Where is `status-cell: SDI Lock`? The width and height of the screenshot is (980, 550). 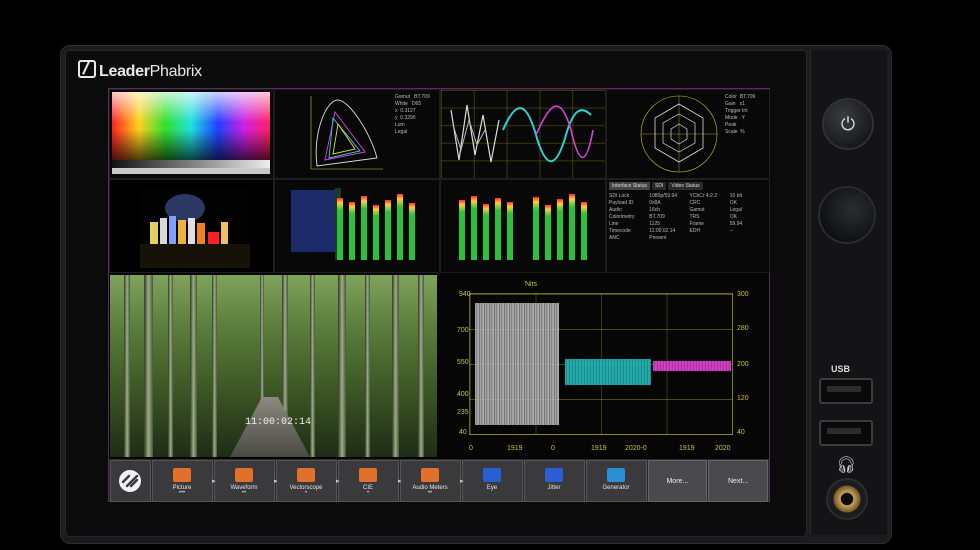
status-cell: SDI Lock is located at coordinates (619, 196).